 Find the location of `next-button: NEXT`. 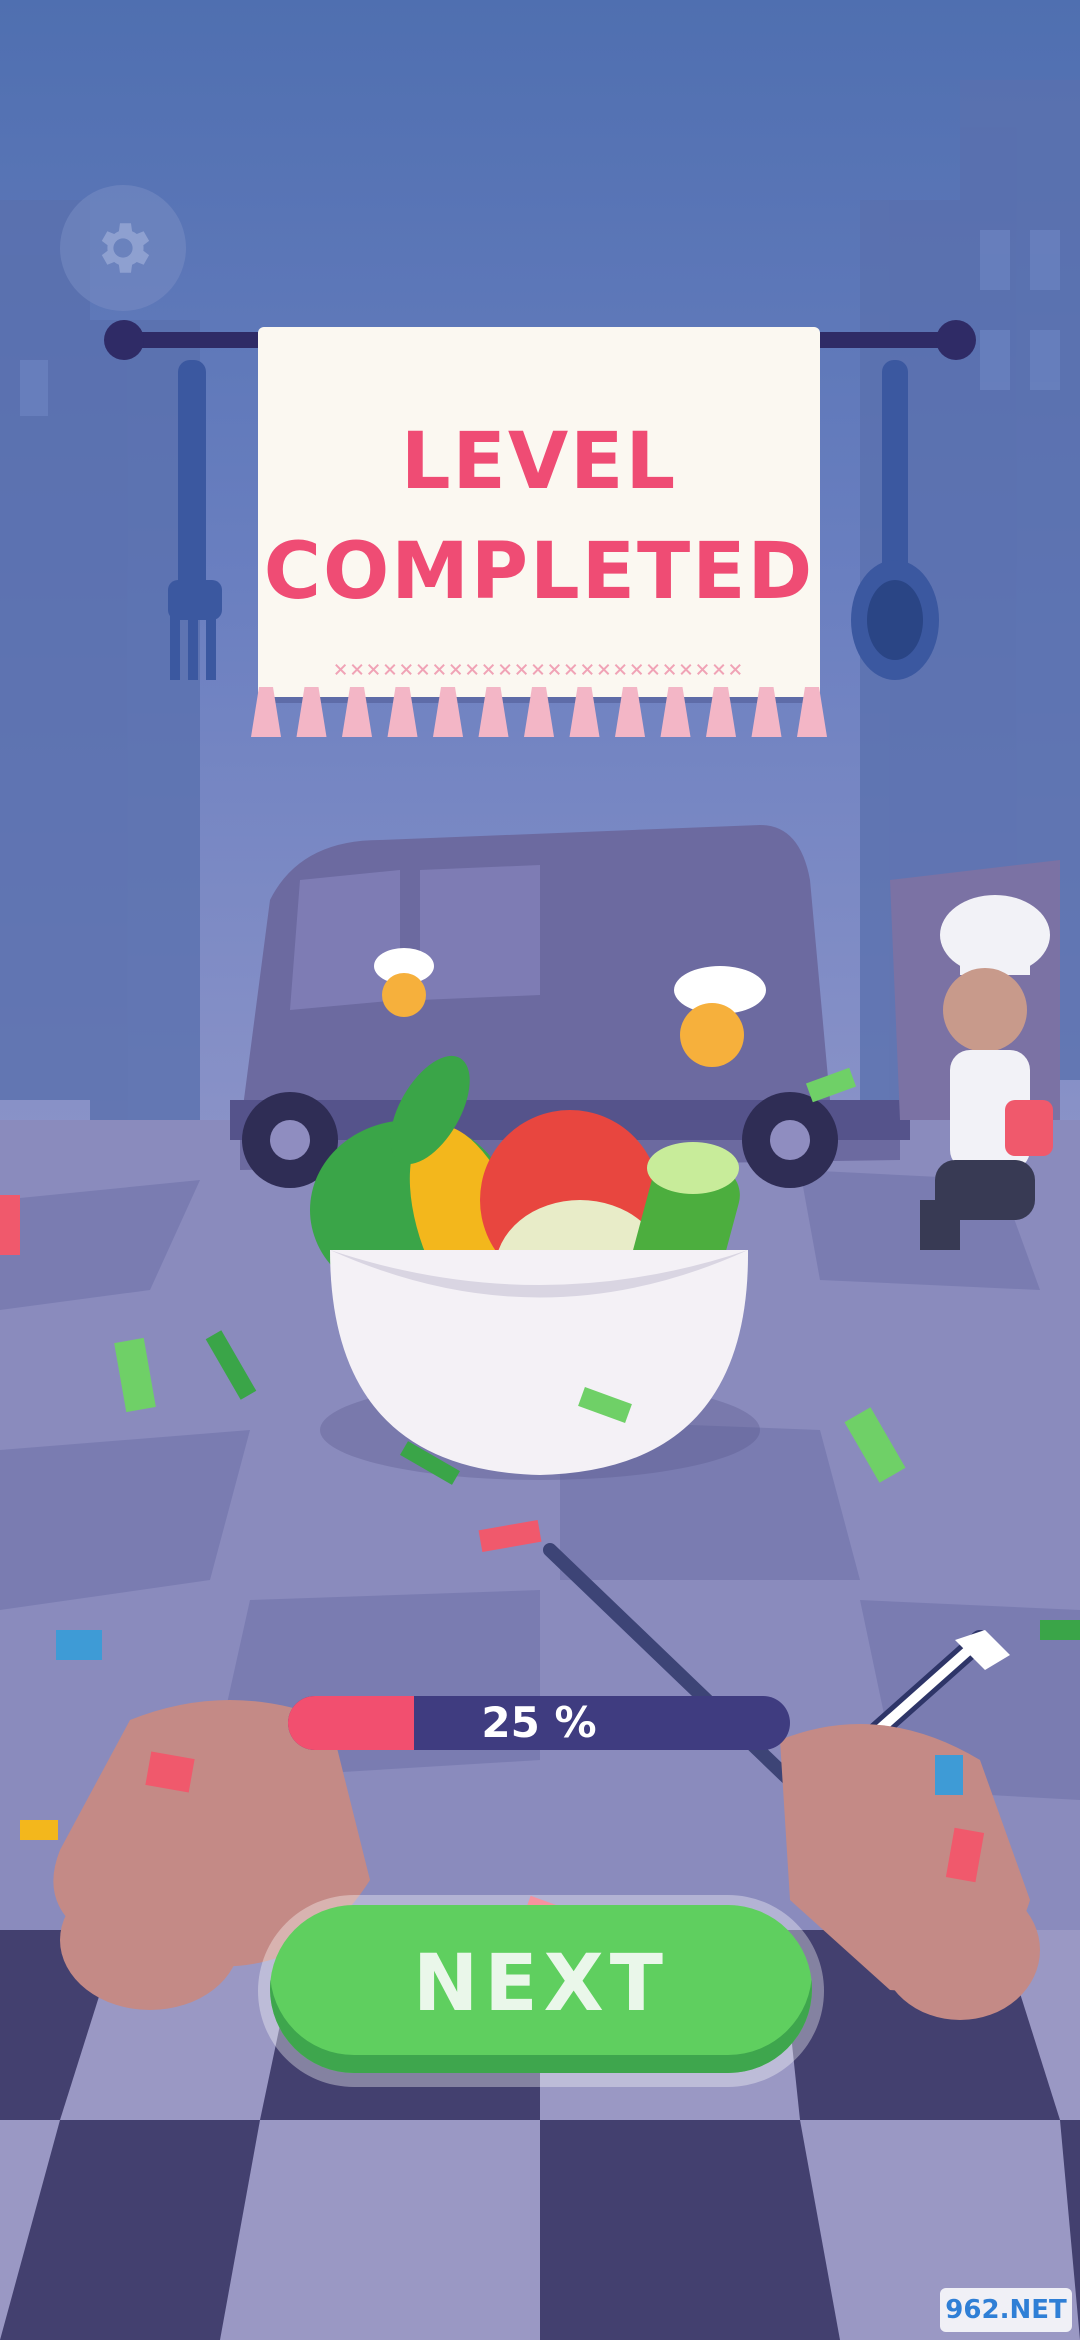

next-button: NEXT is located at coordinates (541, 1991).